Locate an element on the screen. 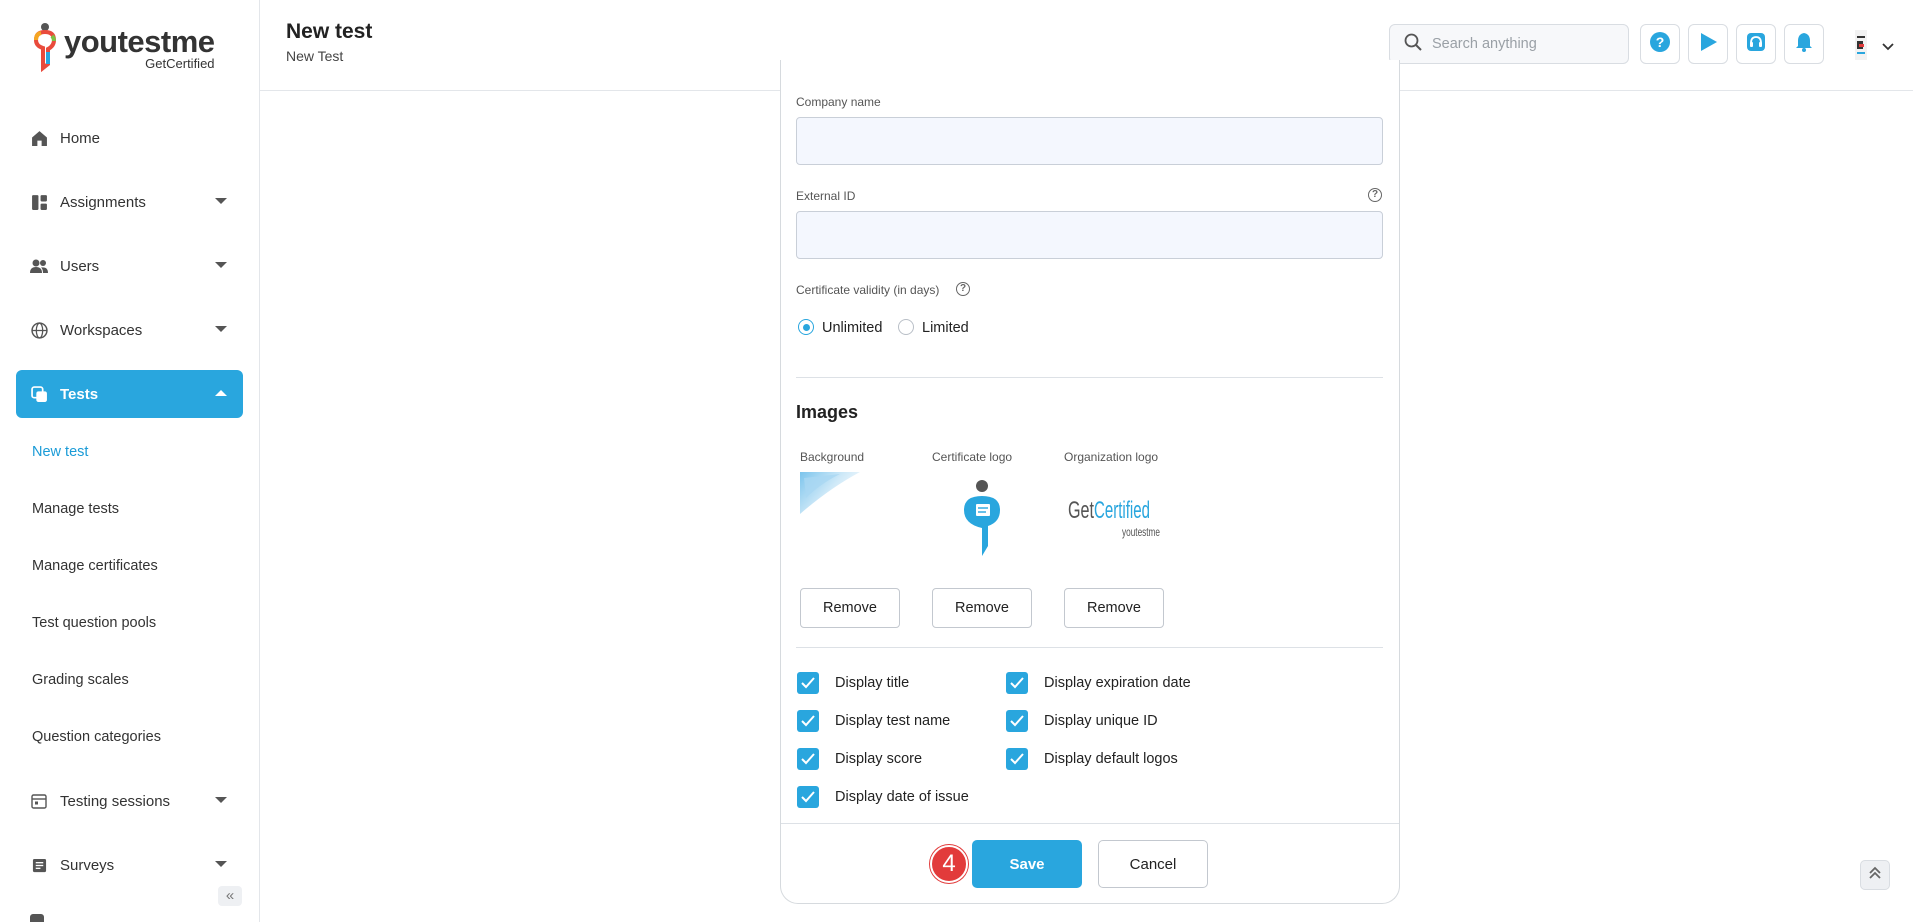 This screenshot has height=922, width=1913. avatar is located at coordinates (1861, 45).